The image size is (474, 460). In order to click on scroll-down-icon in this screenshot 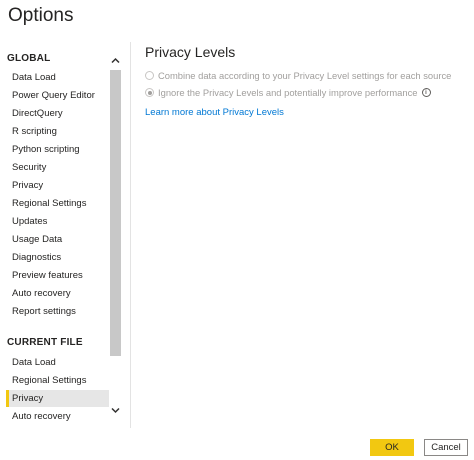, I will do `click(115, 410)`.